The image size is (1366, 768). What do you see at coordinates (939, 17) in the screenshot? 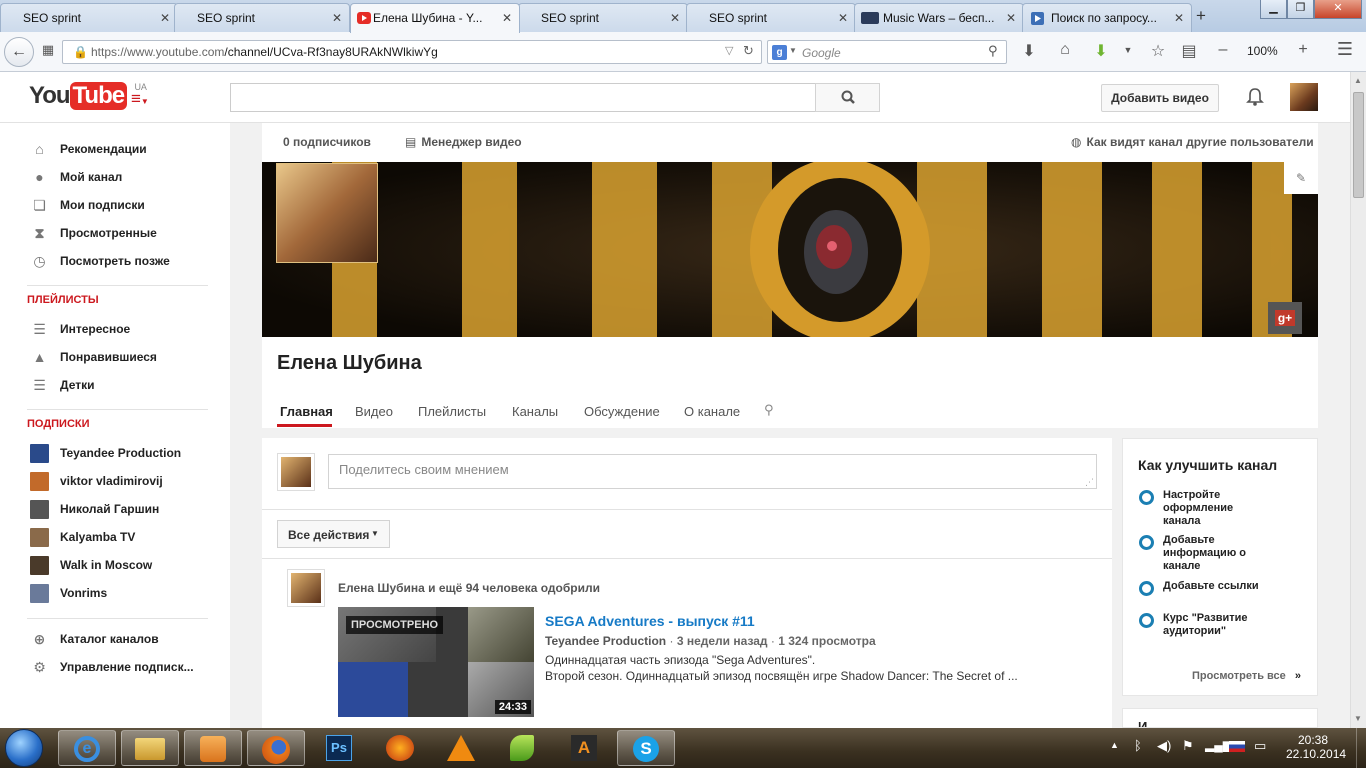
I see `browser-tab: Music Wars – бесп... ✕` at bounding box center [939, 17].